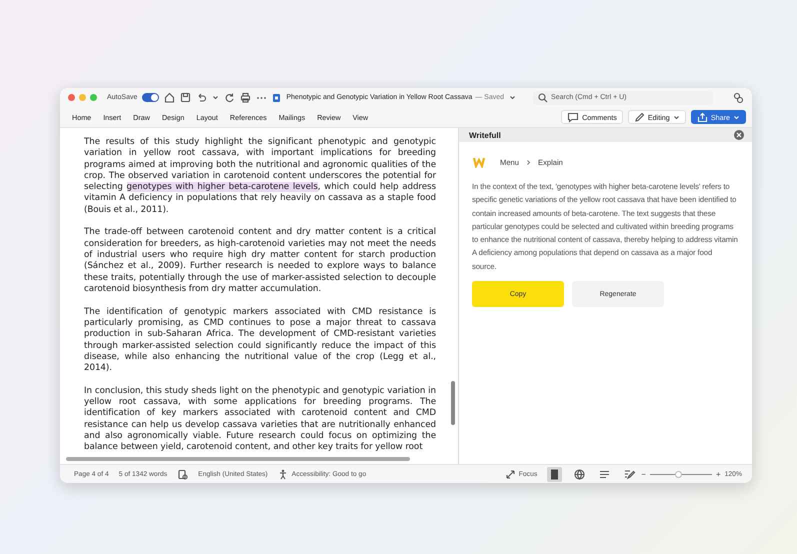 The height and width of the screenshot is (554, 797). I want to click on paragraph: In conclusion, this study sheds light on the phenotypic and genotypic variation in yellow root cassava, with some applications for breeding programs. The identification of key markers associated with carotenoid content and CMD resistance can help us develop cassava varieties that are nutritionally enhanced and also agronomically viable. Future research could focus on optimizing the balance between yield, carotenoid content, and other key traits for yellow root, so click(260, 420).